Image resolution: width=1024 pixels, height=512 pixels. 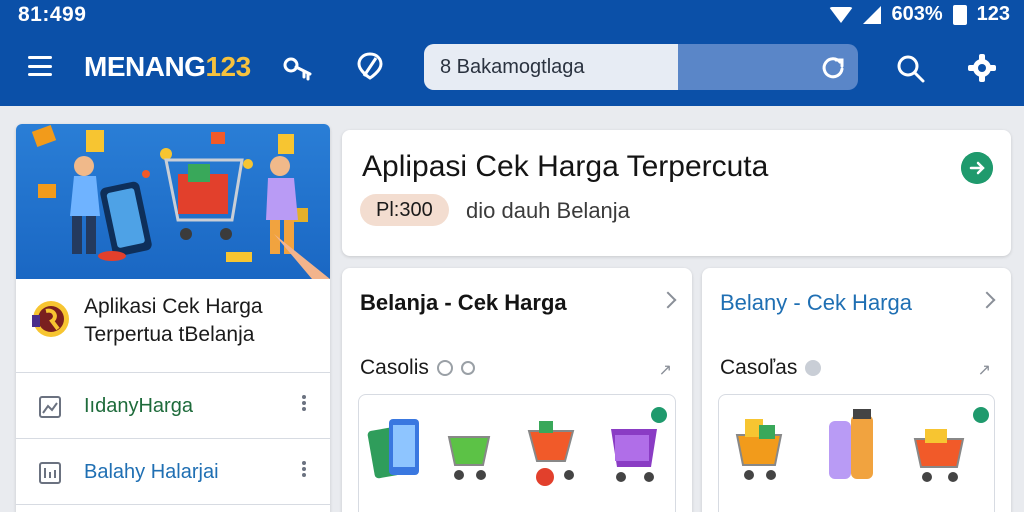 I want to click on wifi-icon, so click(x=841, y=14).